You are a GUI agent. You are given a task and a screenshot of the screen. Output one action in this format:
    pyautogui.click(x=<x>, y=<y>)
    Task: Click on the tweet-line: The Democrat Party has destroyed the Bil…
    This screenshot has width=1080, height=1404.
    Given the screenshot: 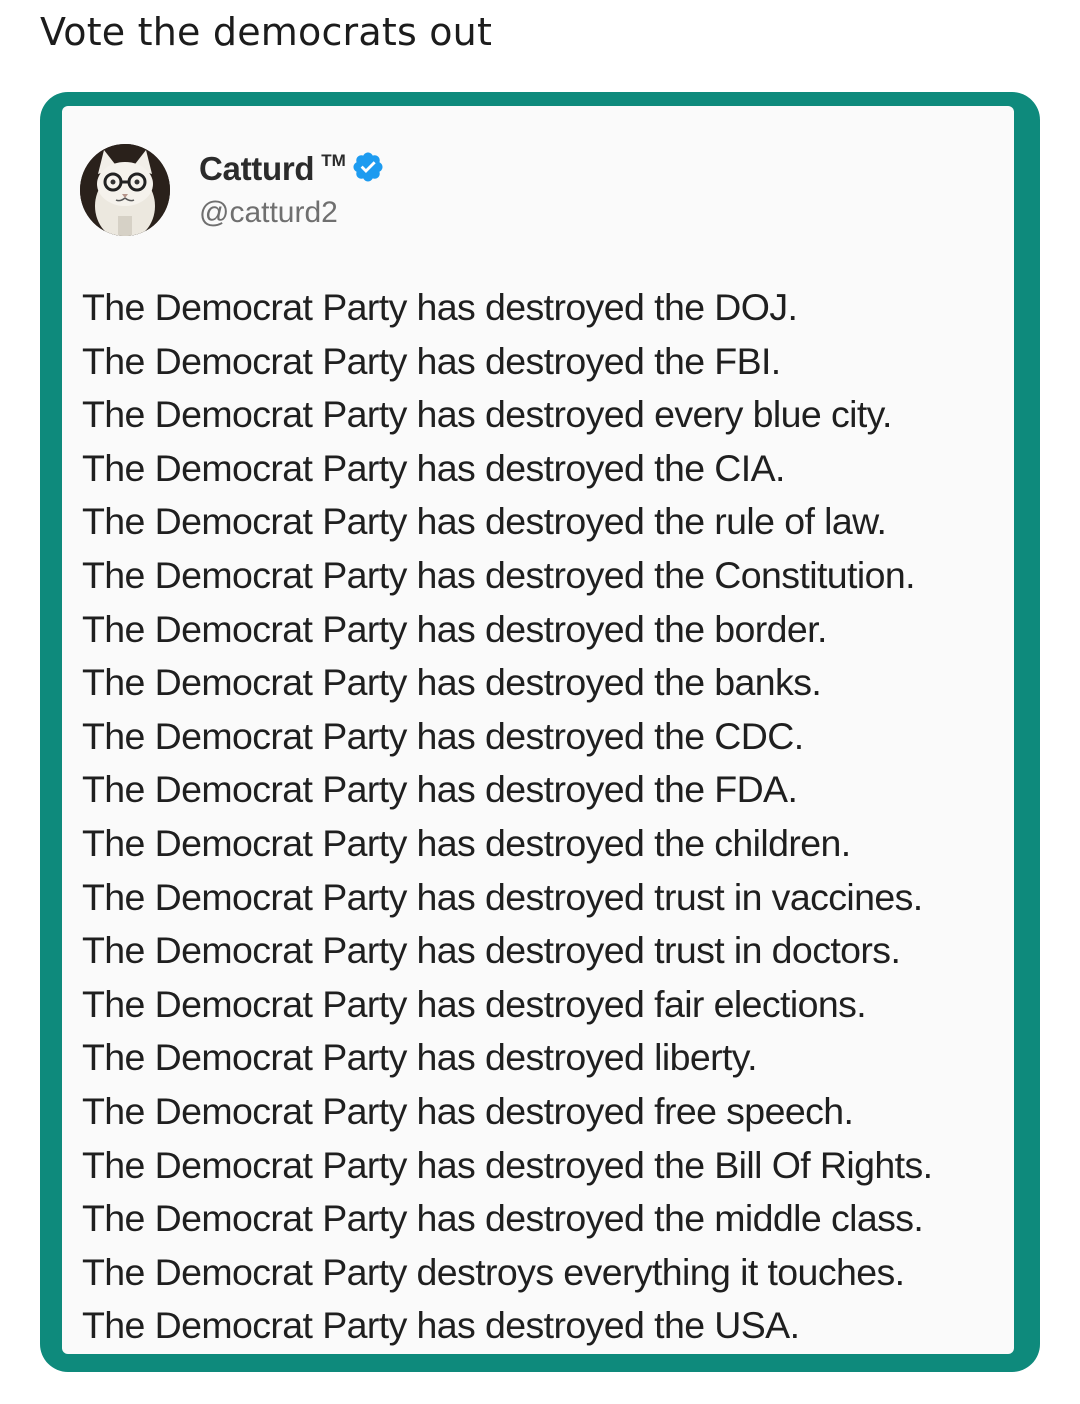 What is the action you would take?
    pyautogui.click(x=507, y=1164)
    